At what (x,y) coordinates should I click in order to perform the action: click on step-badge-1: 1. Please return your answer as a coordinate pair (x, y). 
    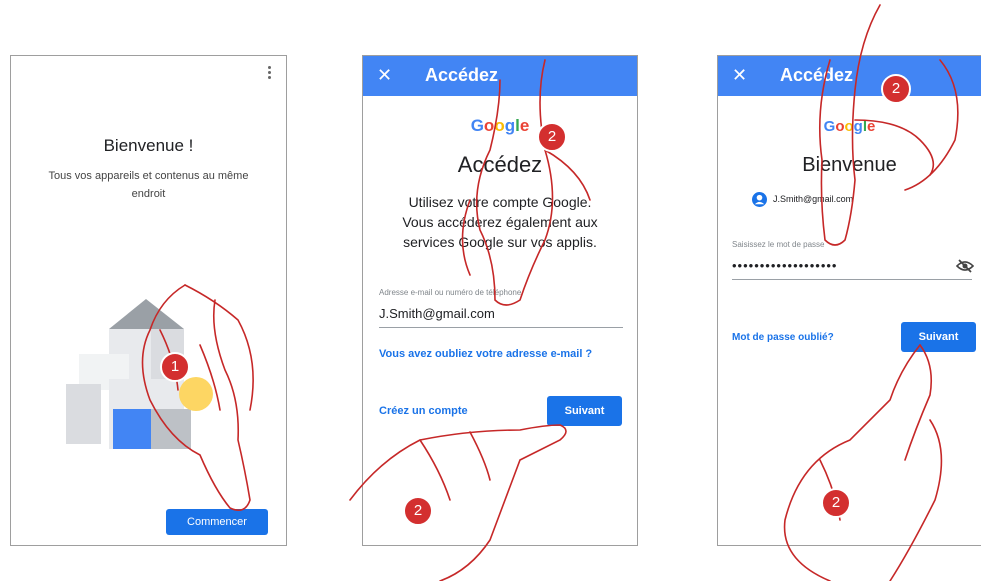
    Looking at the image, I should click on (175, 367).